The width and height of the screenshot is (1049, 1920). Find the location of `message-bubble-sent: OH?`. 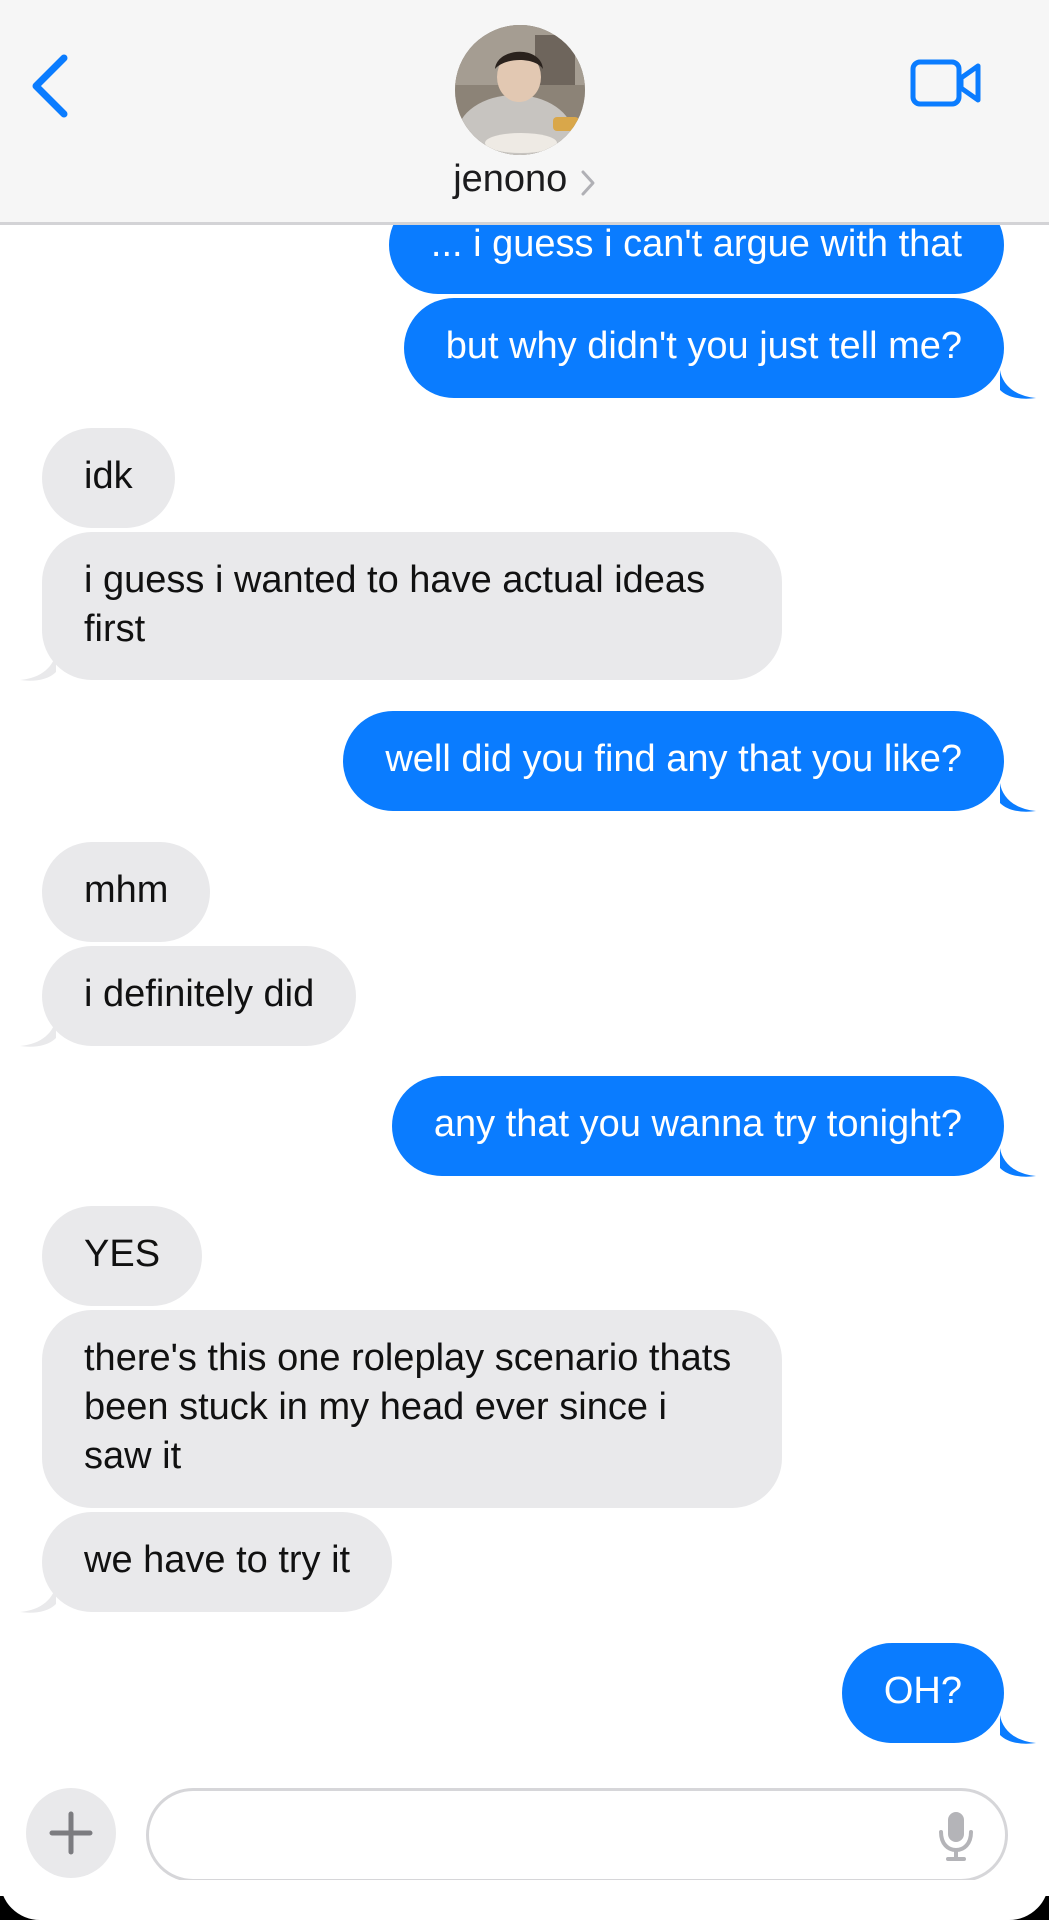

message-bubble-sent: OH? is located at coordinates (922, 1693).